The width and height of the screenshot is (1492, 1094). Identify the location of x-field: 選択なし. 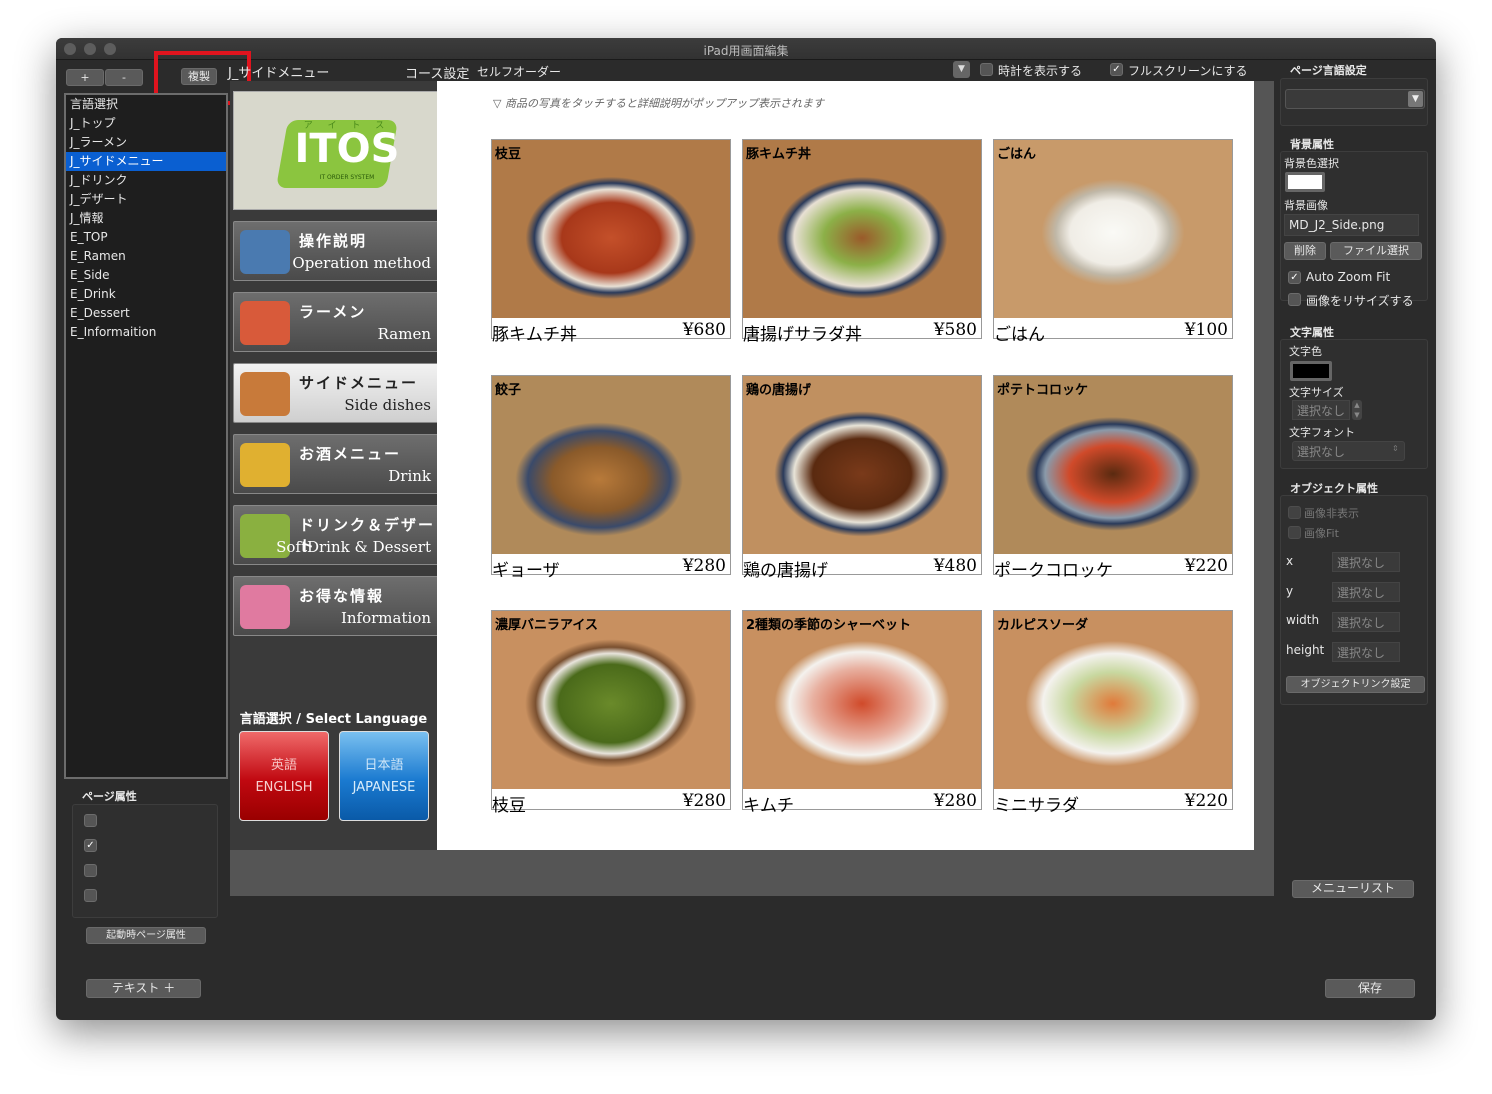
(1366, 562).